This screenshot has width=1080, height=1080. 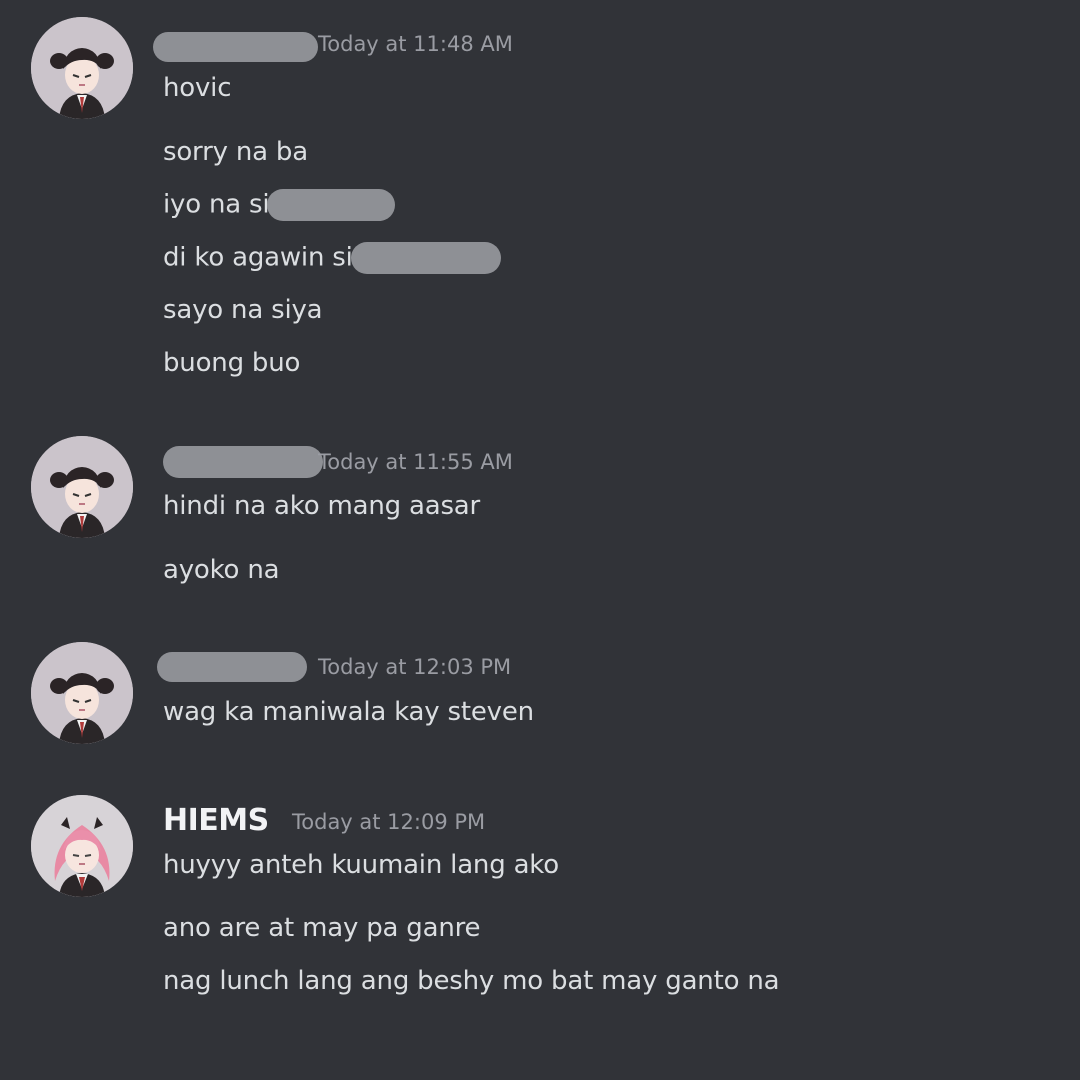 What do you see at coordinates (243, 310) in the screenshot?
I see `message-text: sayo na siya` at bounding box center [243, 310].